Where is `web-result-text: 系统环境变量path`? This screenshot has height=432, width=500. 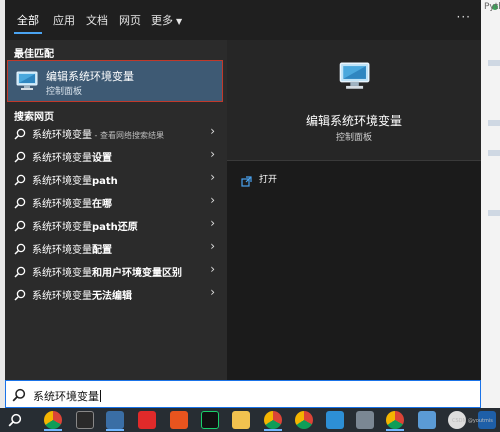
web-result-text: 系统环境变量path is located at coordinates (75, 181).